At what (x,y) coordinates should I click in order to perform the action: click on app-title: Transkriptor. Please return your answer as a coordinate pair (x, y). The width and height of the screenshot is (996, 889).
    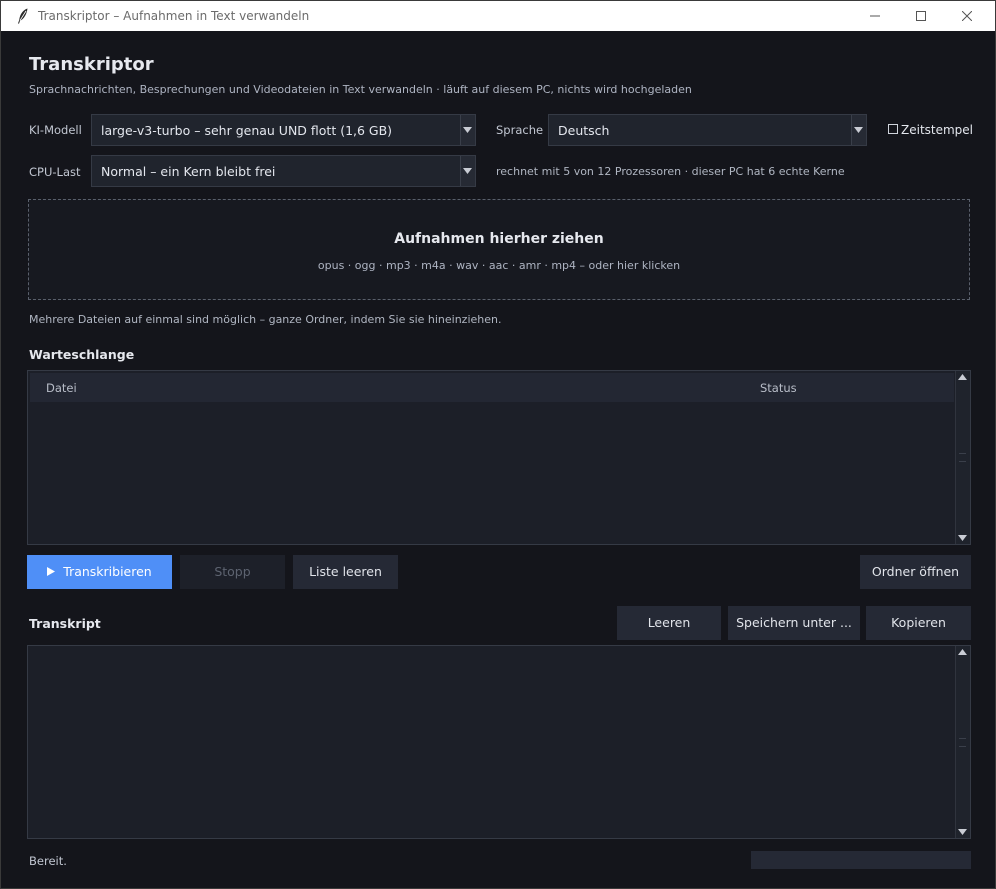
    Looking at the image, I should click on (91, 64).